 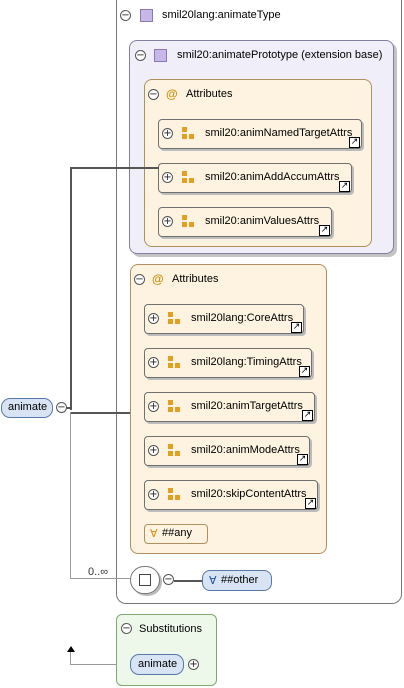 I want to click on arrow-up-icon, so click(x=71, y=649).